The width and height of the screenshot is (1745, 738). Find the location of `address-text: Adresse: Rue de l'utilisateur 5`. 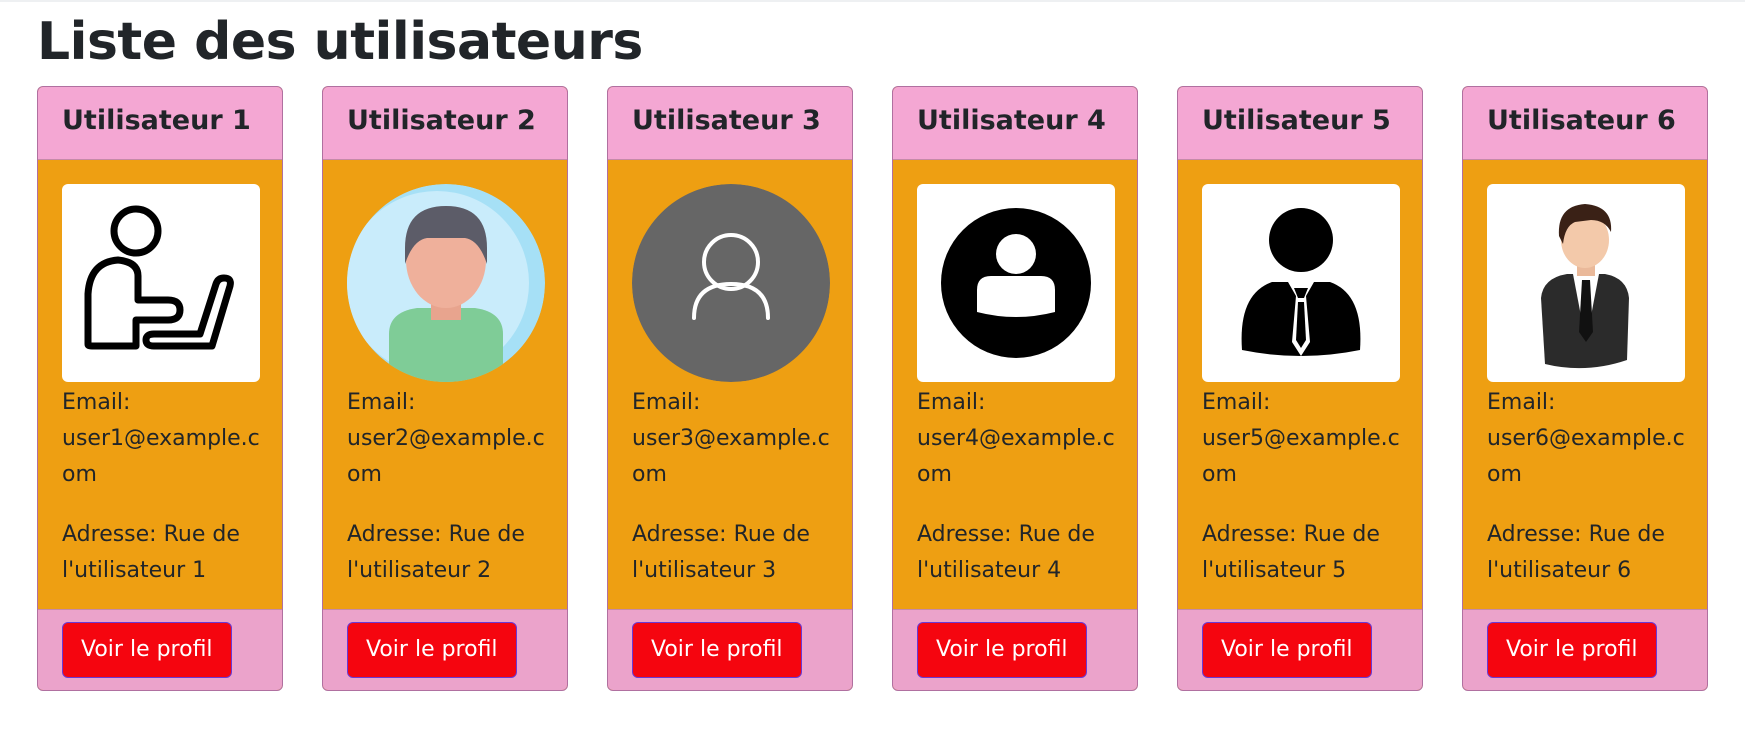

address-text: Adresse: Rue de l'utilisateur 5 is located at coordinates (1291, 552).